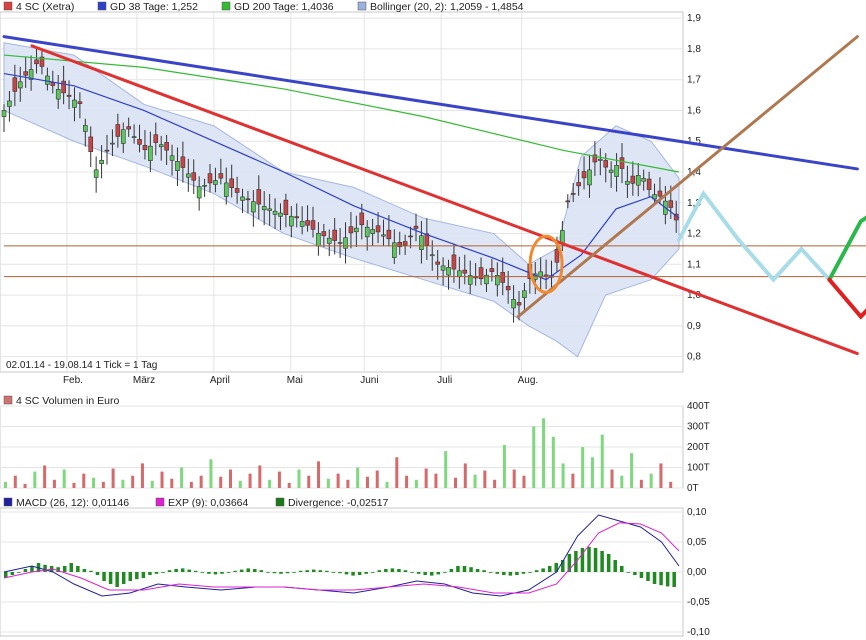 The image size is (866, 640). Describe the element at coordinates (81, 365) in the screenshot. I see `info-text: 02.01.14 - 19.08.14 1 Tick = 1 Tag` at that location.